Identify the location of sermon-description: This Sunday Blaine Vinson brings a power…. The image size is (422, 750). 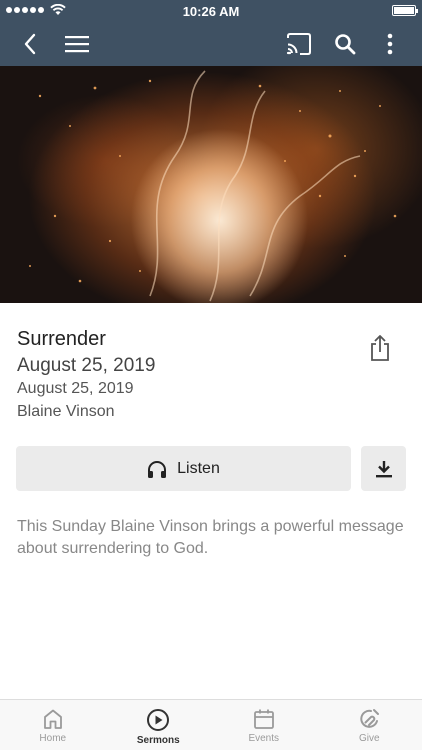
(210, 537).